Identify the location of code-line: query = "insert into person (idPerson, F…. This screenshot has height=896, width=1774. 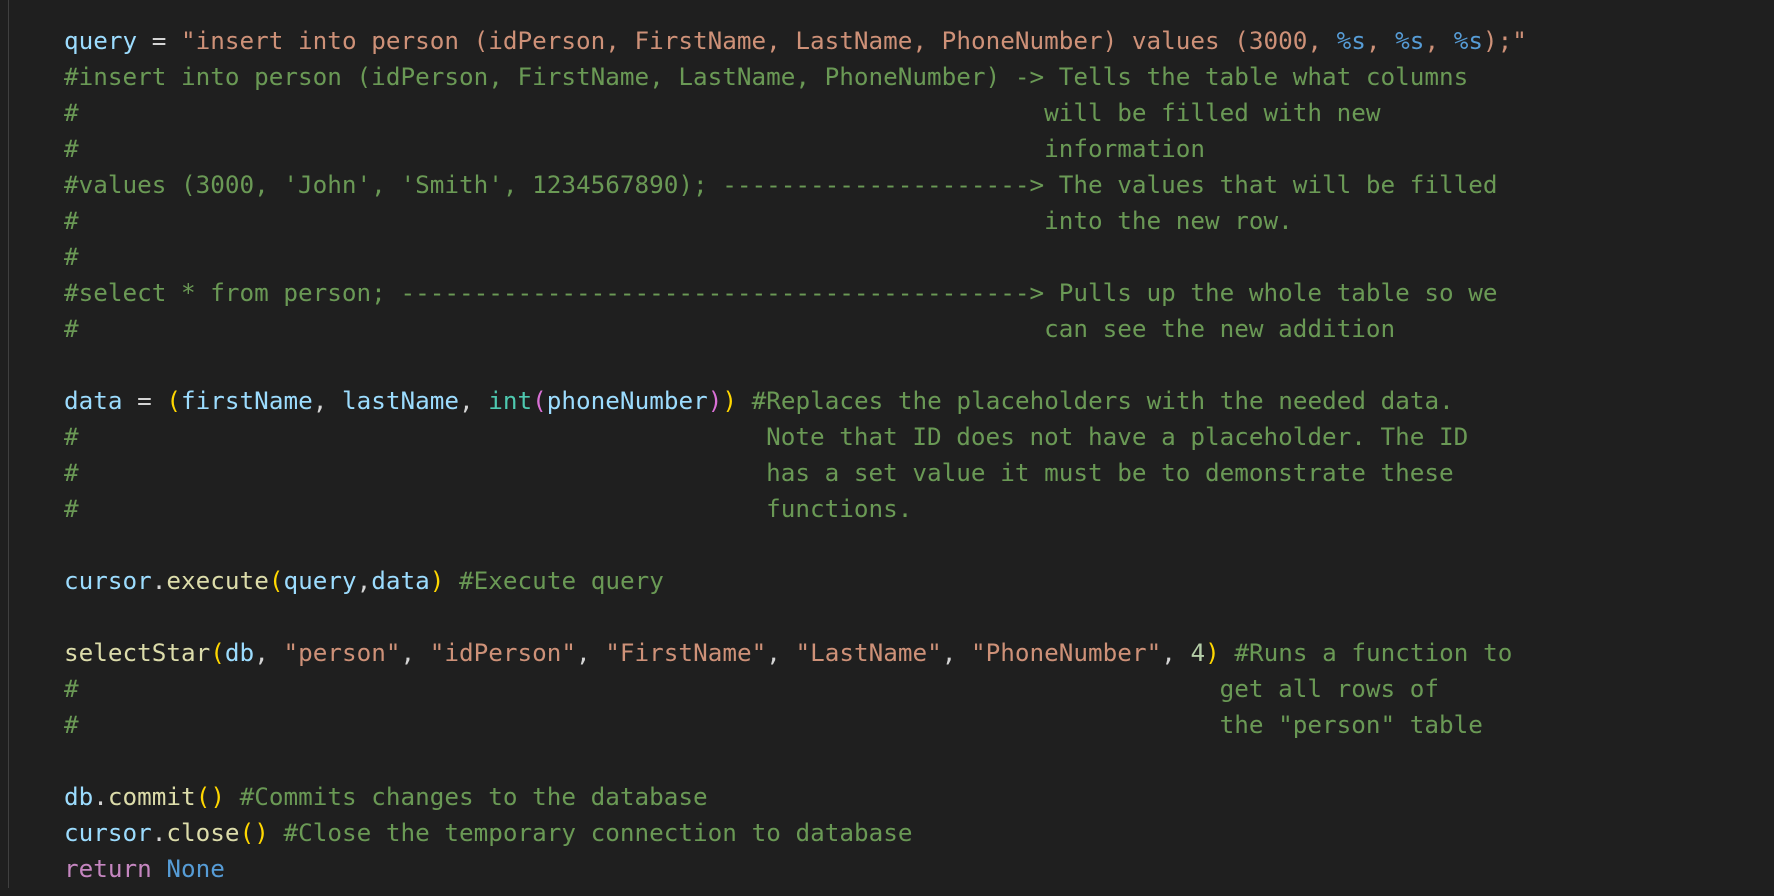
(795, 41).